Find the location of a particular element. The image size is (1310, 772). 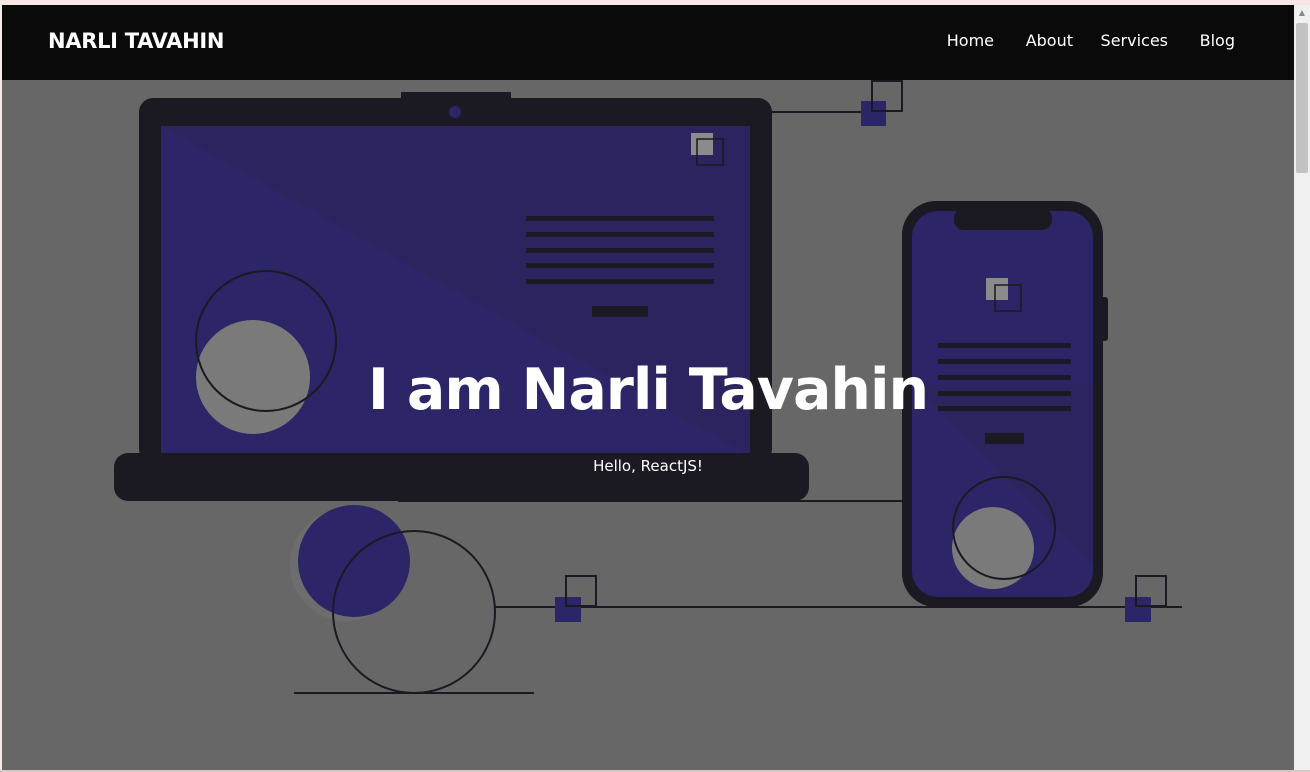

nav-link-services: Services is located at coordinates (1134, 40).